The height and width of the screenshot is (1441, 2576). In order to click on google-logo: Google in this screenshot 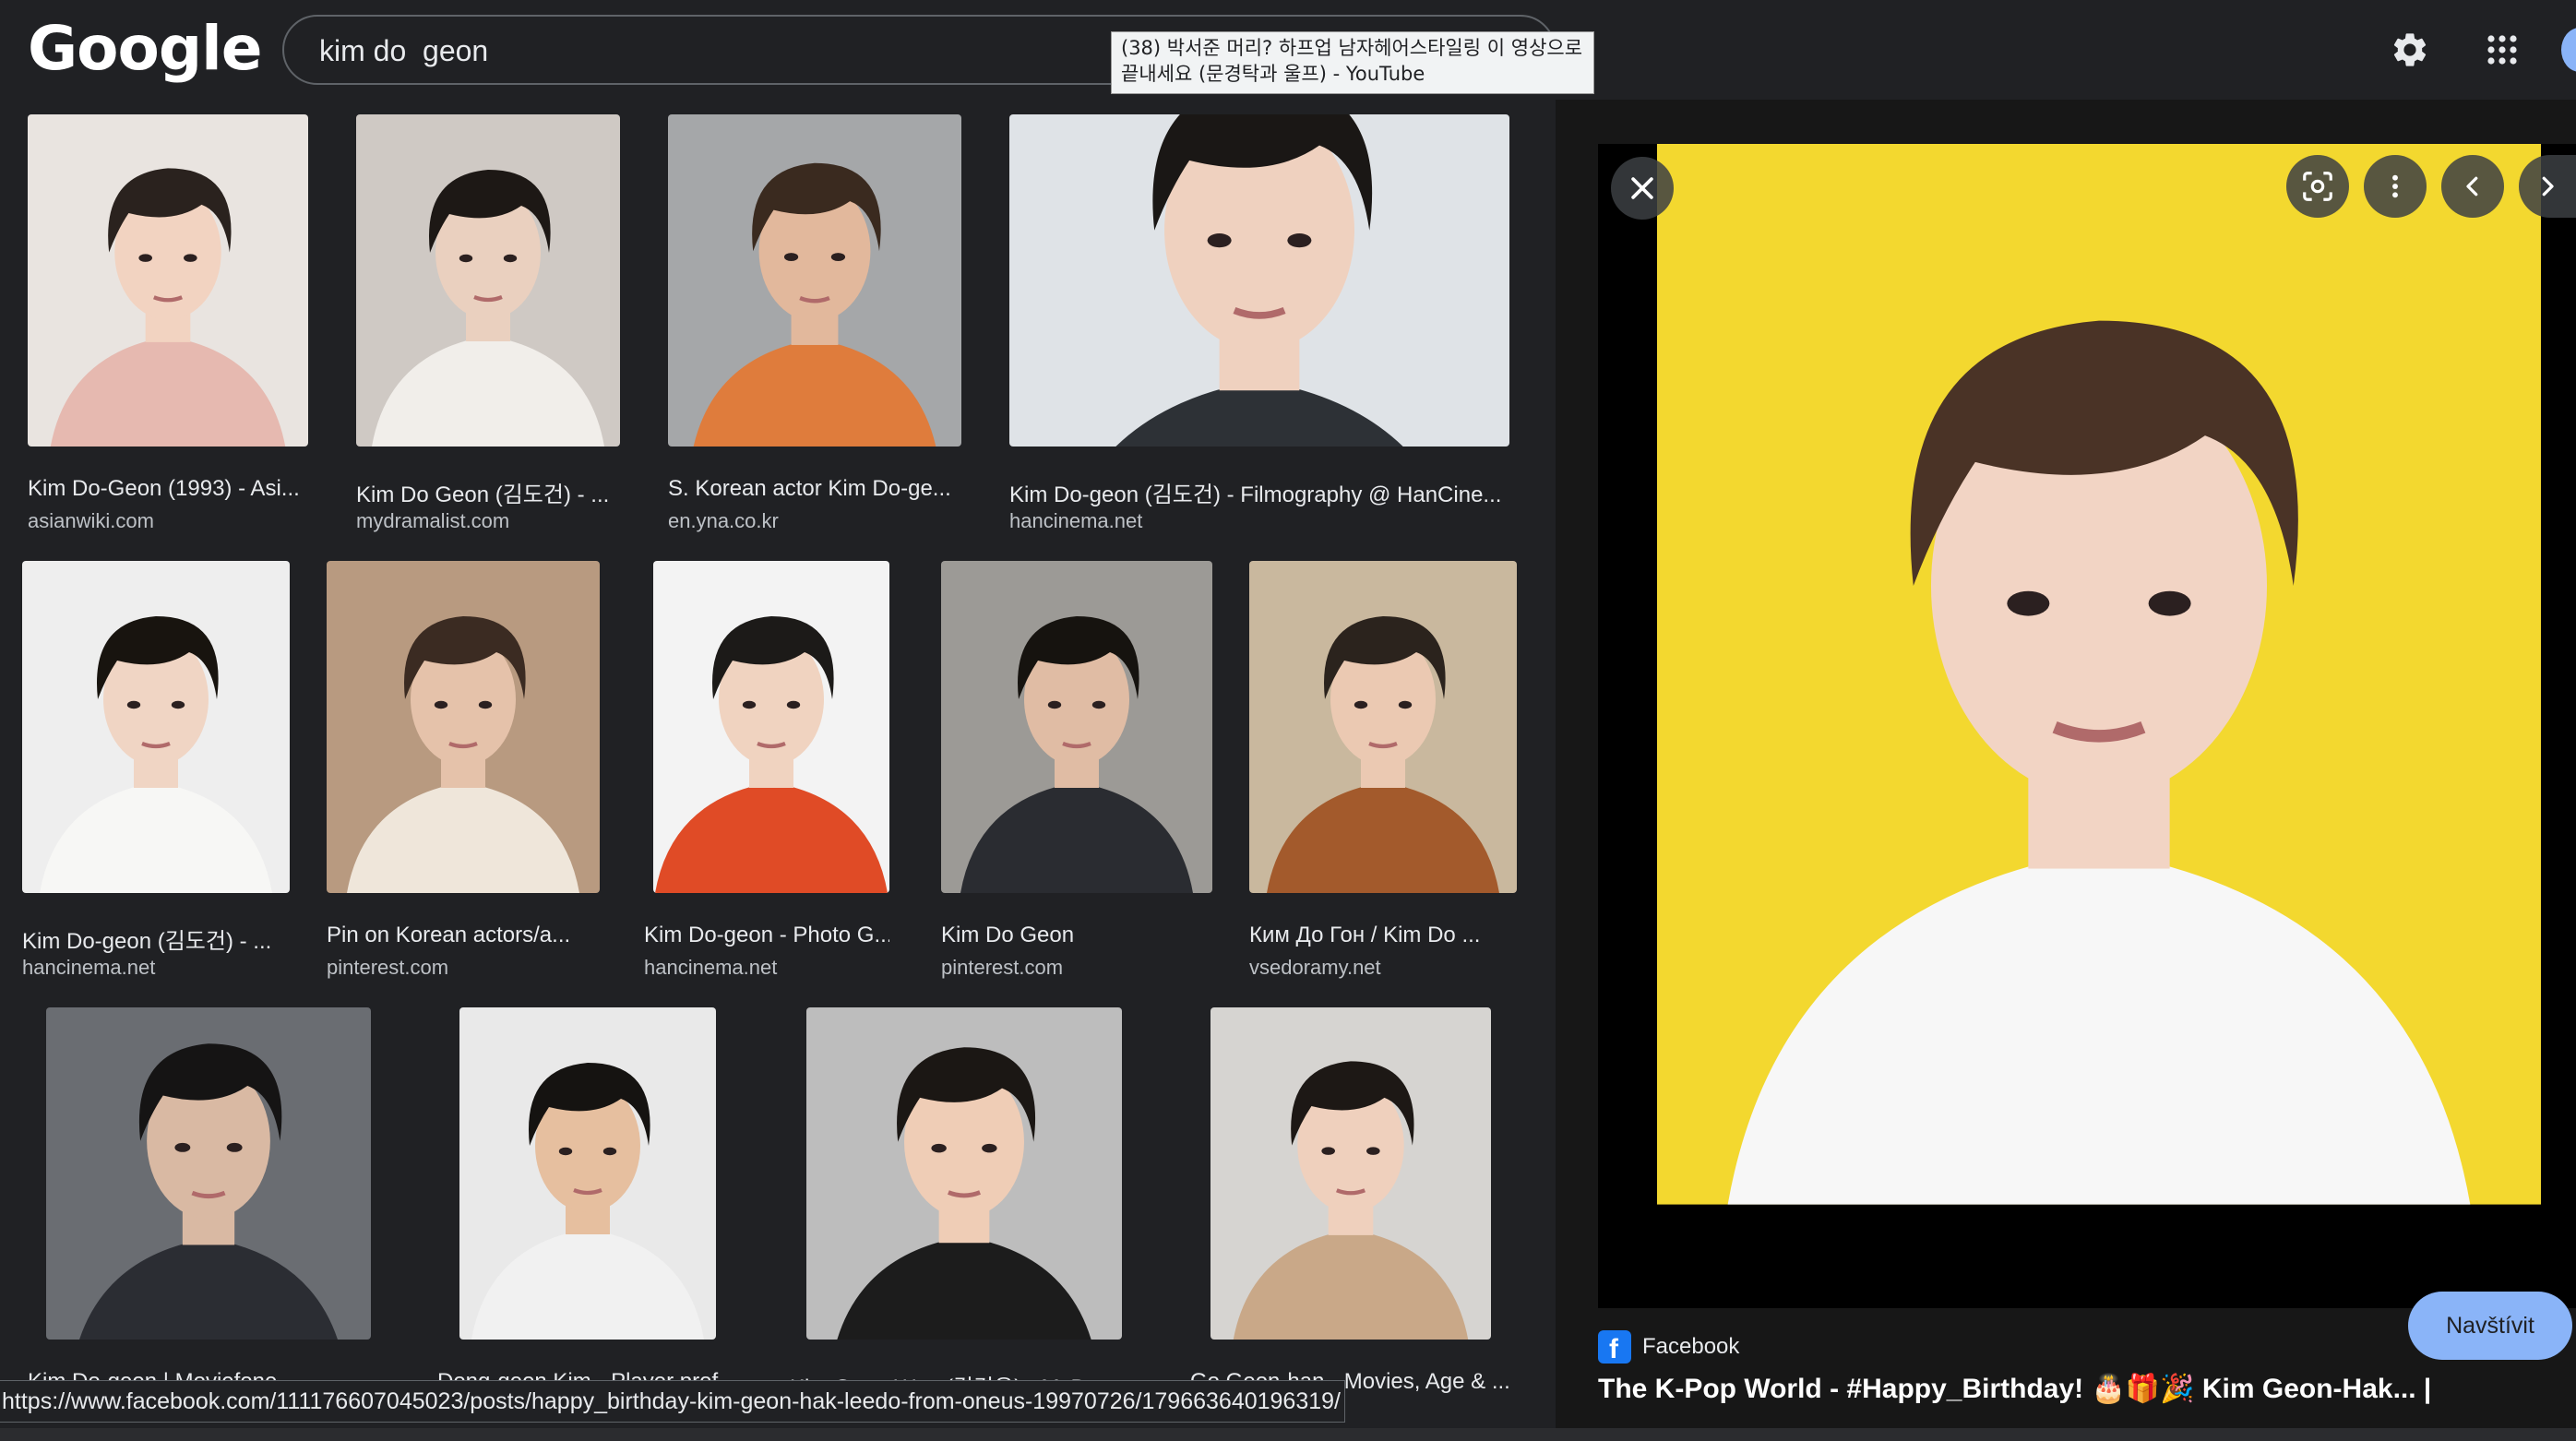, I will do `click(145, 48)`.